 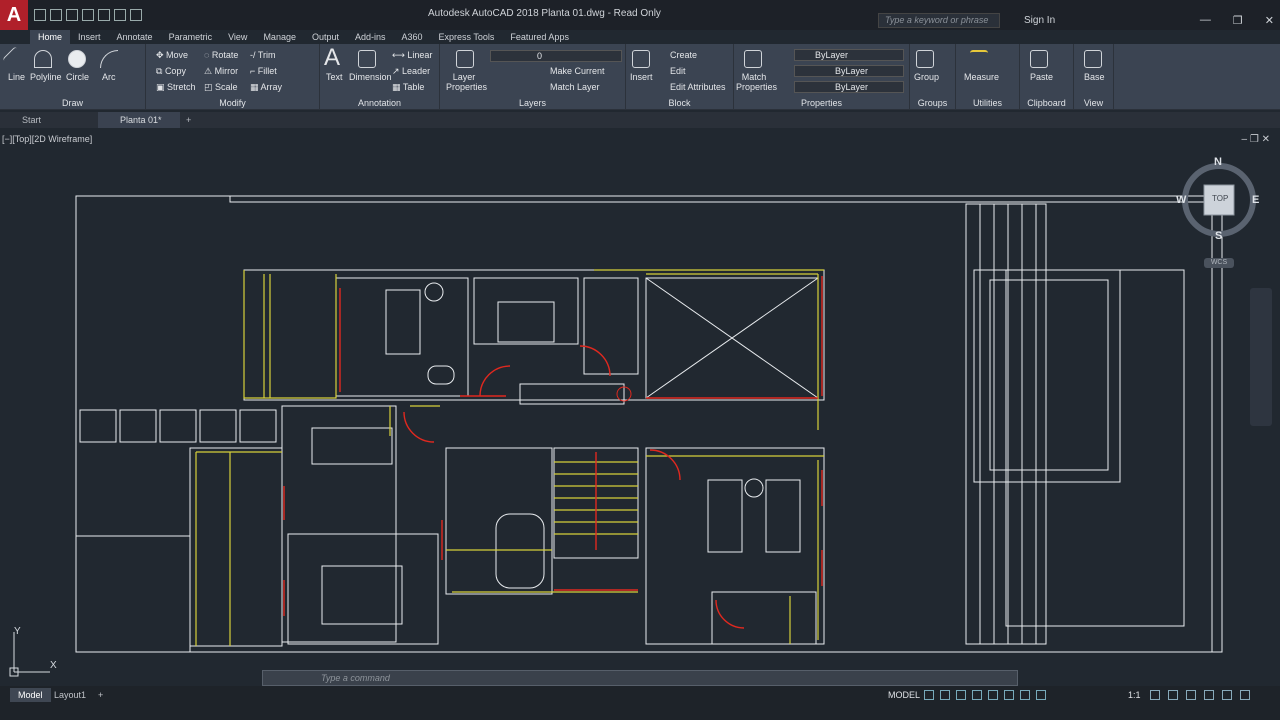 I want to click on line-tool: Line, so click(x=16, y=77).